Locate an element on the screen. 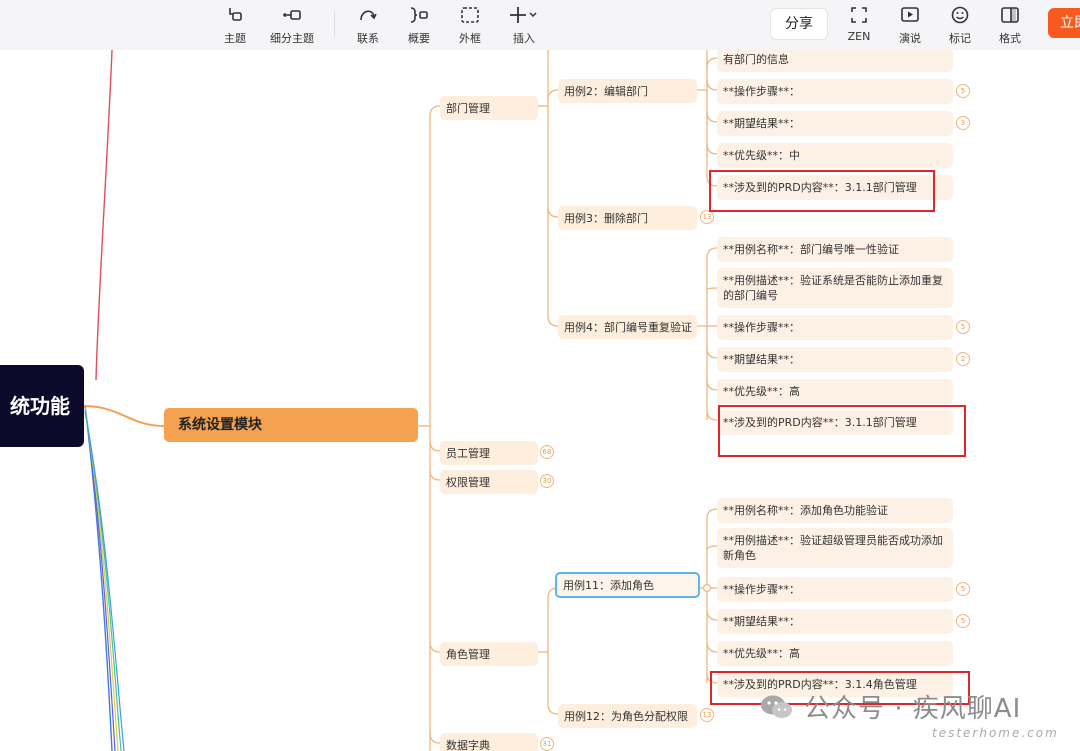 This screenshot has width=1080, height=751. topic-label: 主题 is located at coordinates (235, 38).